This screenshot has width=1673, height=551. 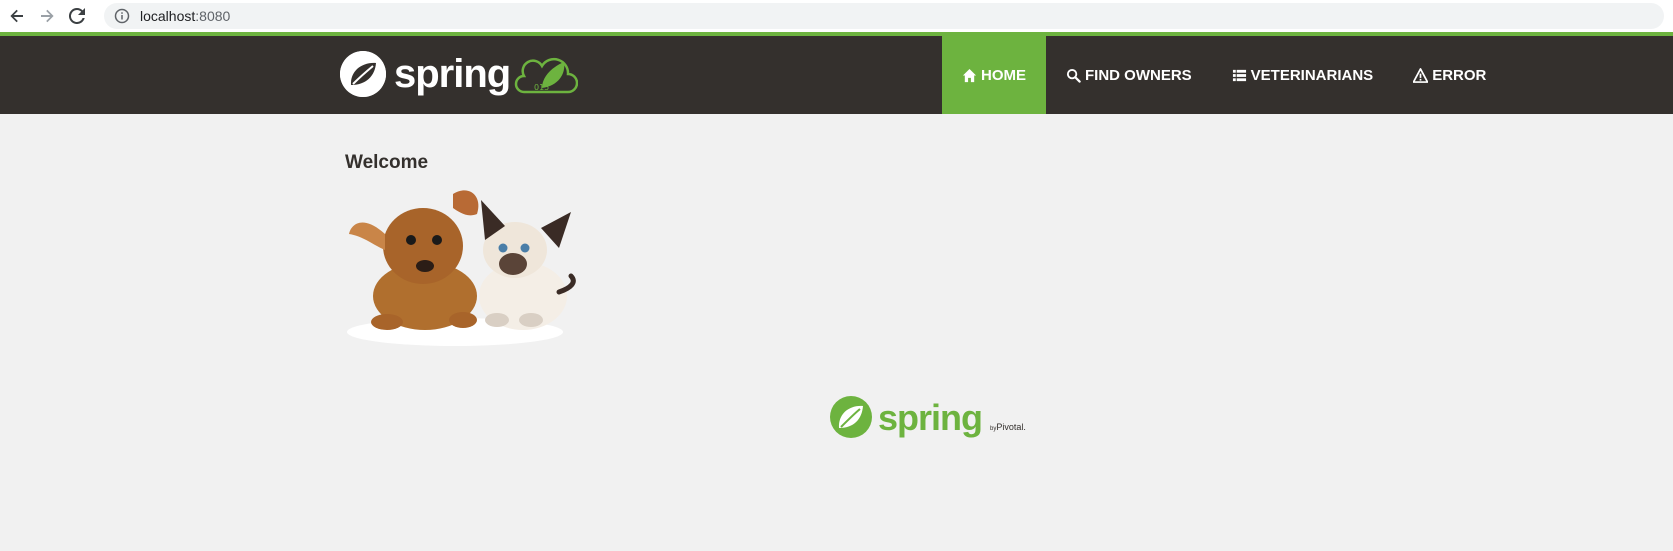 I want to click on nav-item-label: Find owners, so click(x=1138, y=75).